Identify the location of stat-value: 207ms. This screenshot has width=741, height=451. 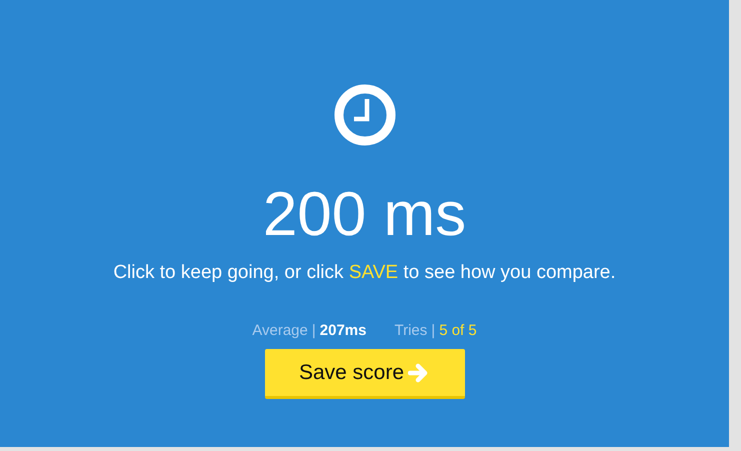
(343, 330).